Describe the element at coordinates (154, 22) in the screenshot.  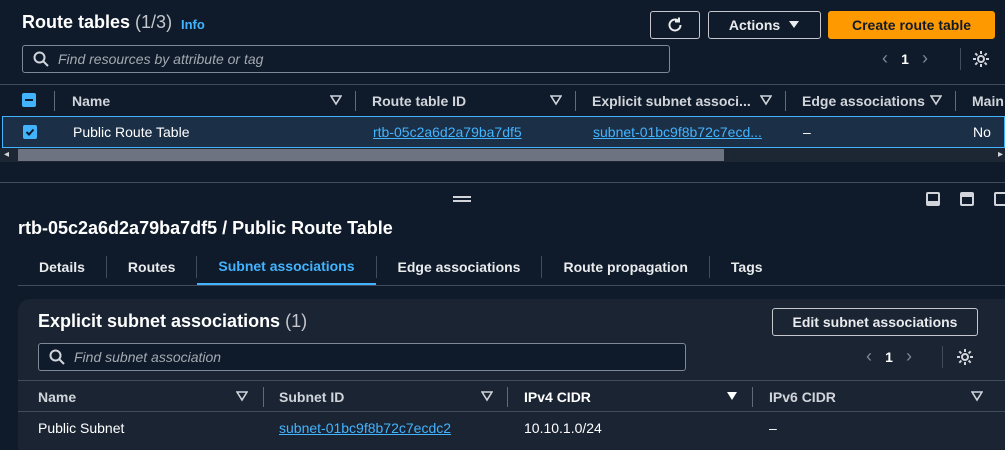
I see `selection-count: (1/3)` at that location.